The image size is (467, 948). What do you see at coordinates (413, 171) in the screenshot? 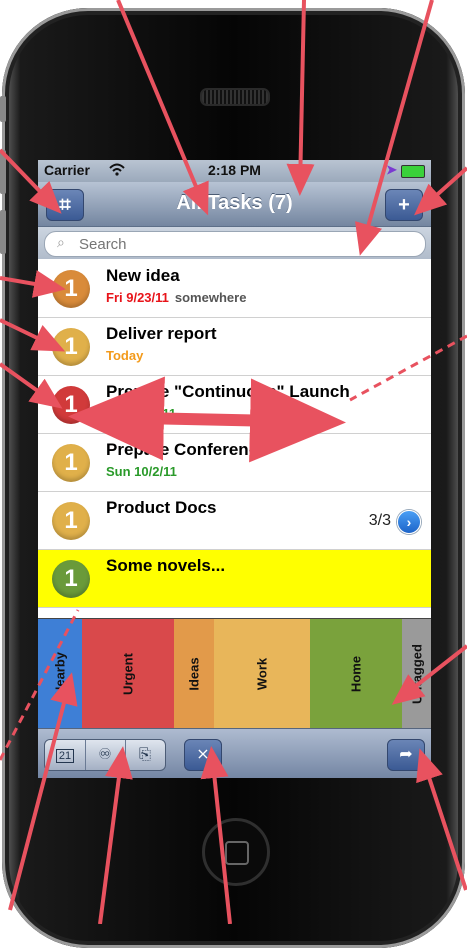
I see `battery-icon` at bounding box center [413, 171].